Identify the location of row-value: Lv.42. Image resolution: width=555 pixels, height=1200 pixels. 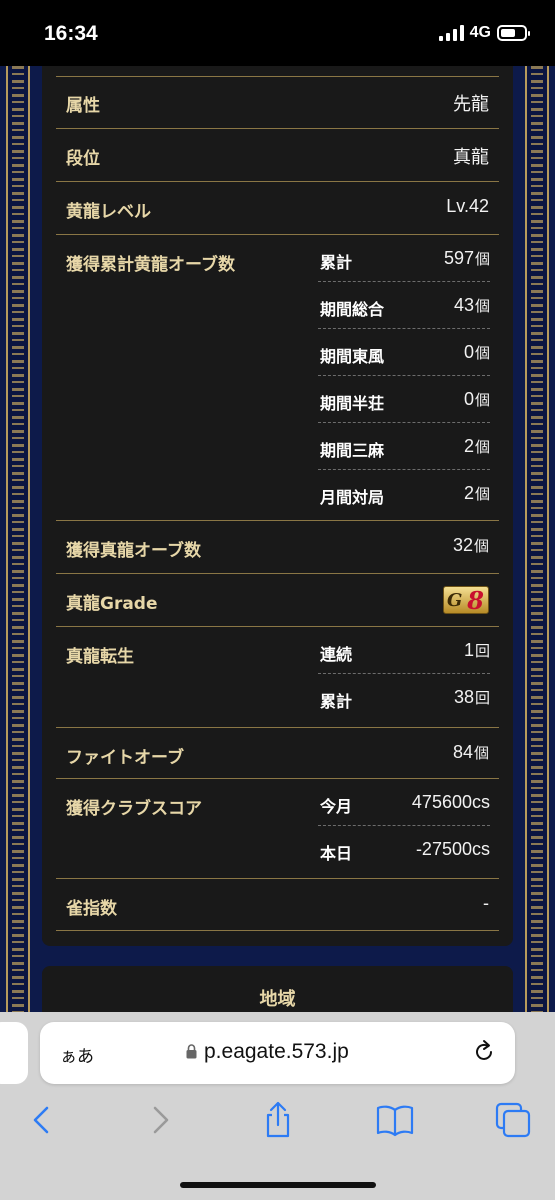
(467, 206).